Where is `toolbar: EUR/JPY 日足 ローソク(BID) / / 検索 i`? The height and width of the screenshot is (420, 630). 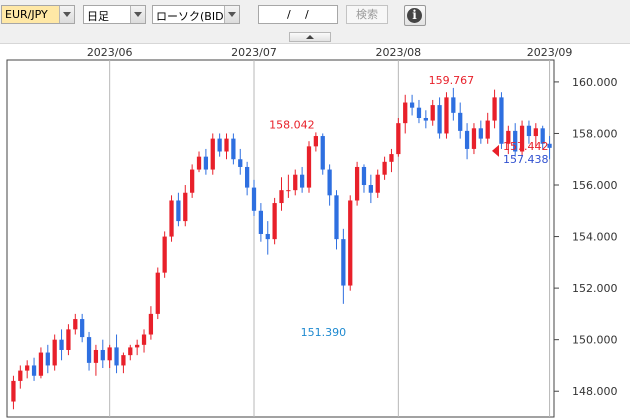
toolbar: EUR/JPY 日足 ローソク(BID) / / 検索 i is located at coordinates (315, 15).